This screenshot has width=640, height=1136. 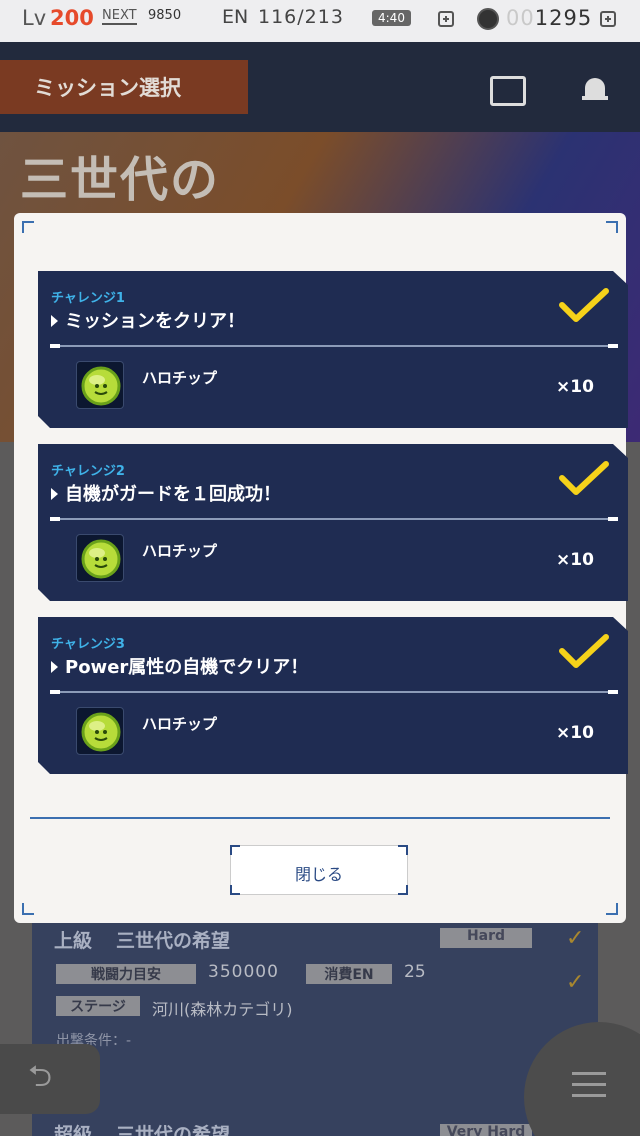 I want to click on coin-plus-icon, so click(x=608, y=19).